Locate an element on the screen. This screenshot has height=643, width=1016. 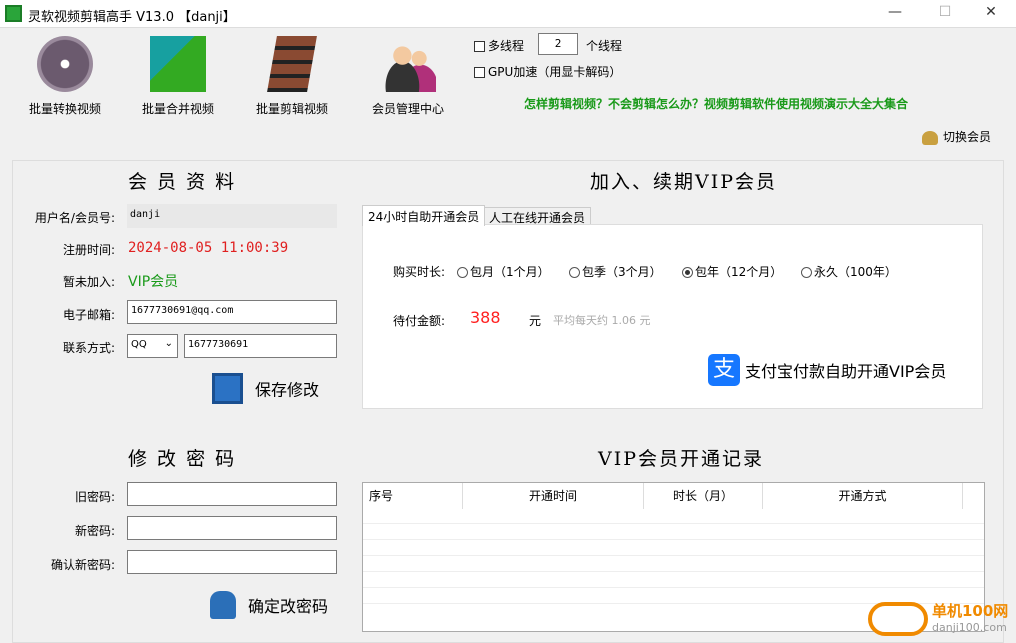
password-title: 修 改 密 码 is located at coordinates (182, 459).